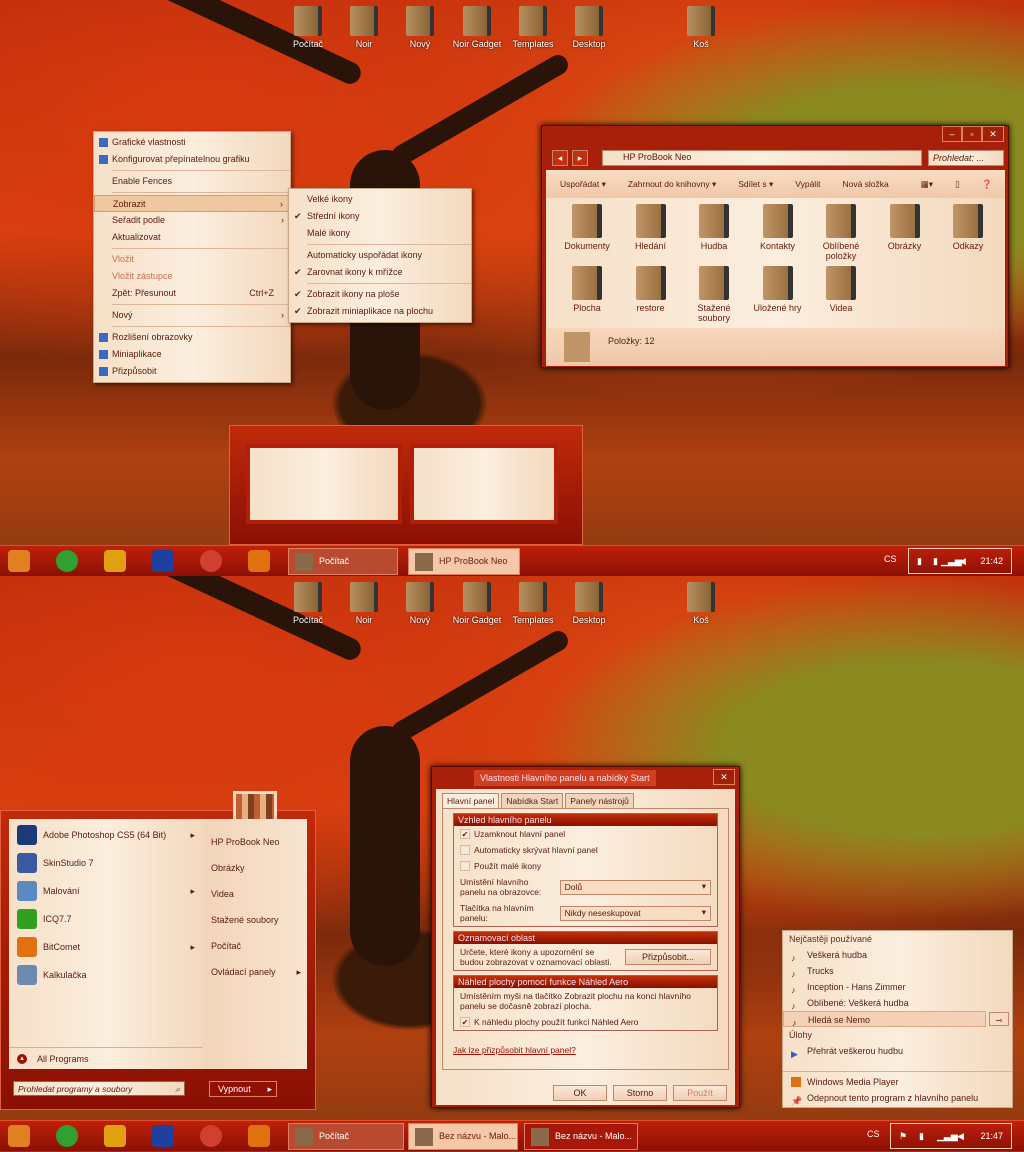 The height and width of the screenshot is (1152, 1024). Describe the element at coordinates (192, 237) in the screenshot. I see `menu-item: Aktualizovat` at that location.